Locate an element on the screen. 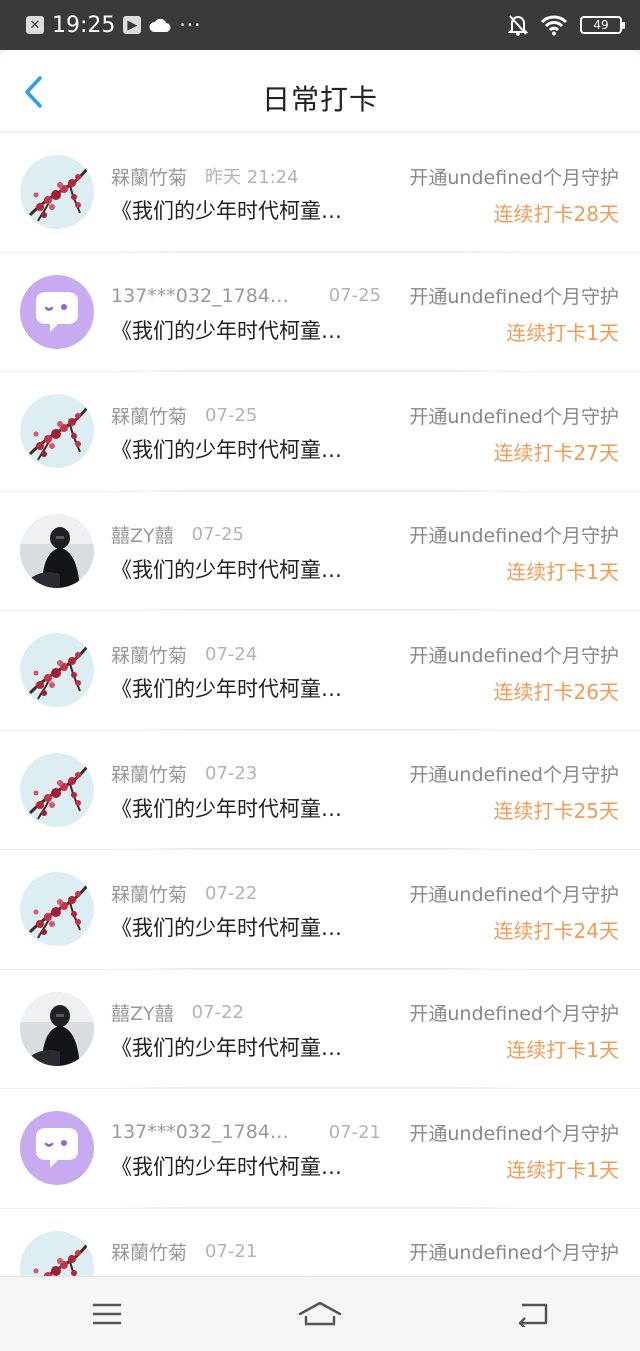 The image size is (640, 1351). streak-badge: 连续打卡24天 is located at coordinates (556, 930).